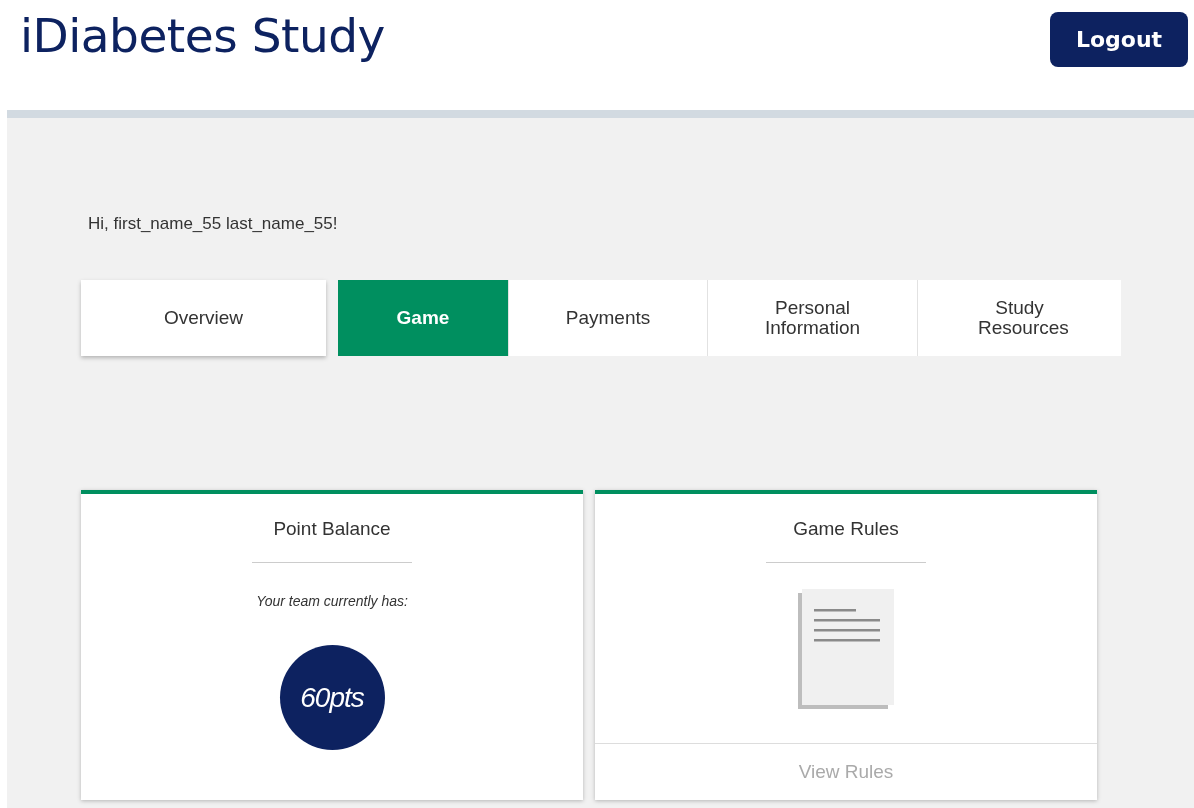 The width and height of the screenshot is (1194, 808). I want to click on card-title: Game Rules, so click(846, 529).